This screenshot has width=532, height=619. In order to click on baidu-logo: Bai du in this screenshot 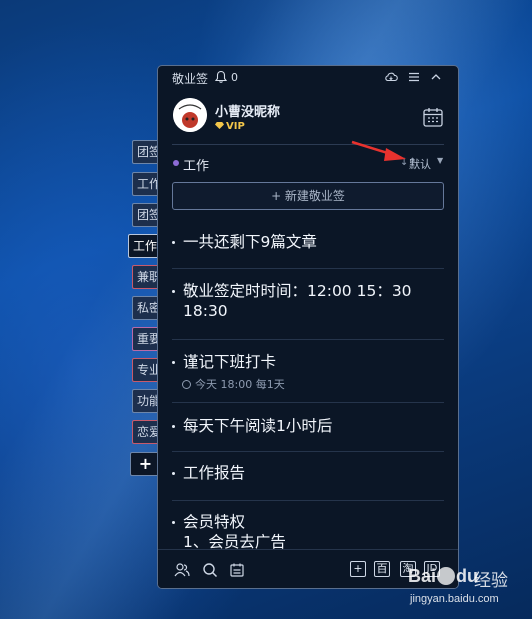, I will do `click(443, 576)`.